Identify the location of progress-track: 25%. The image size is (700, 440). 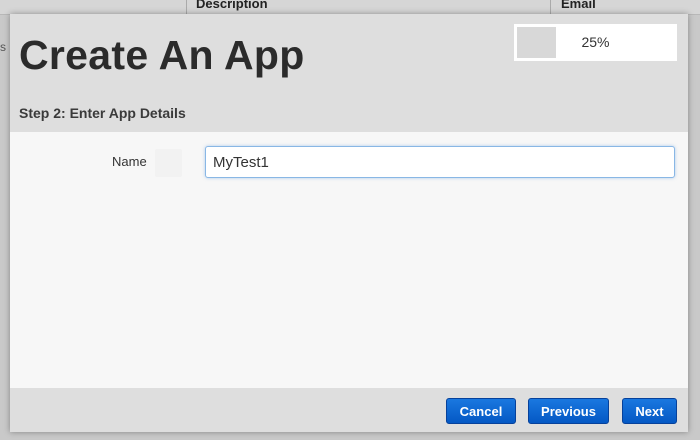
(595, 42).